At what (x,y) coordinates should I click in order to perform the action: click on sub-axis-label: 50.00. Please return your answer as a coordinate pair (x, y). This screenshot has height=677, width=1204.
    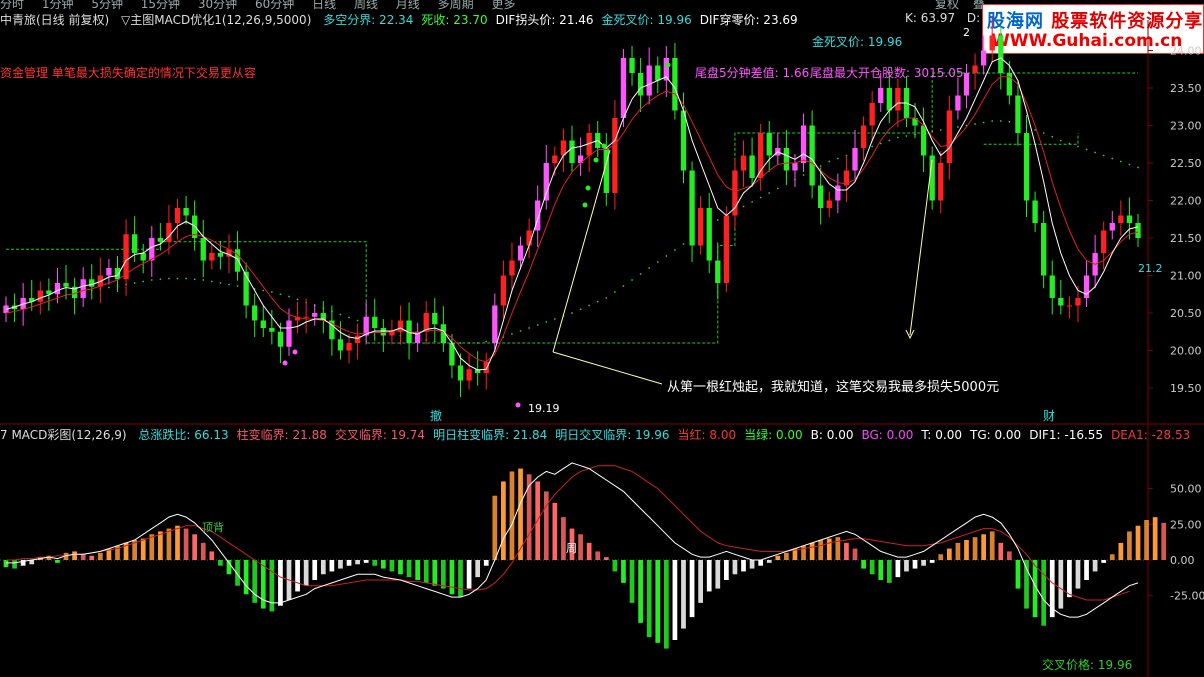
    Looking at the image, I should click on (1186, 489).